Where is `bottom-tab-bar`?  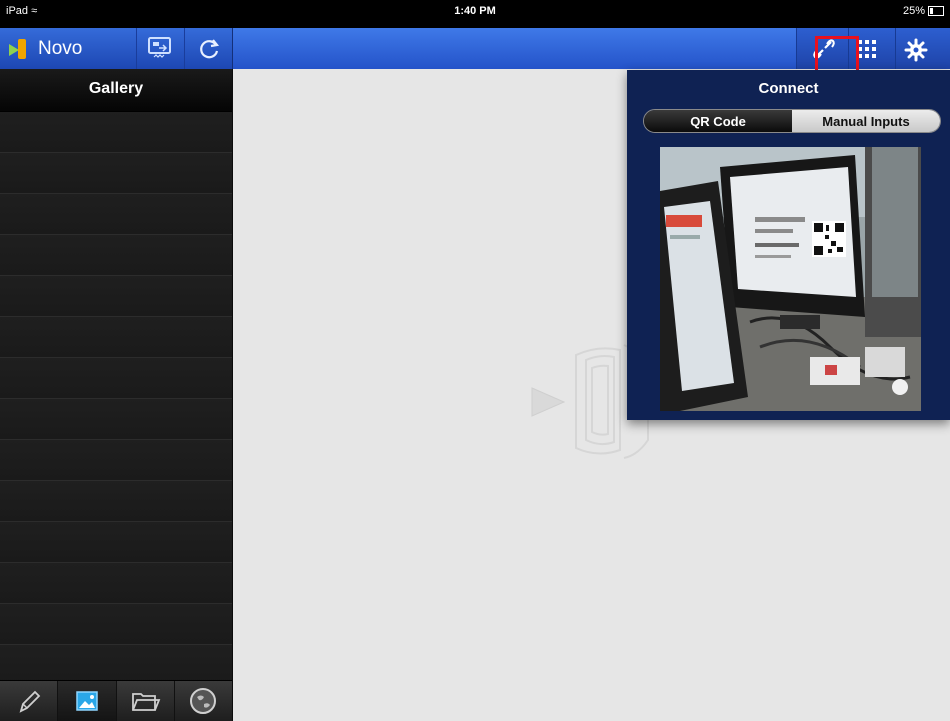
bottom-tab-bar is located at coordinates (116, 700).